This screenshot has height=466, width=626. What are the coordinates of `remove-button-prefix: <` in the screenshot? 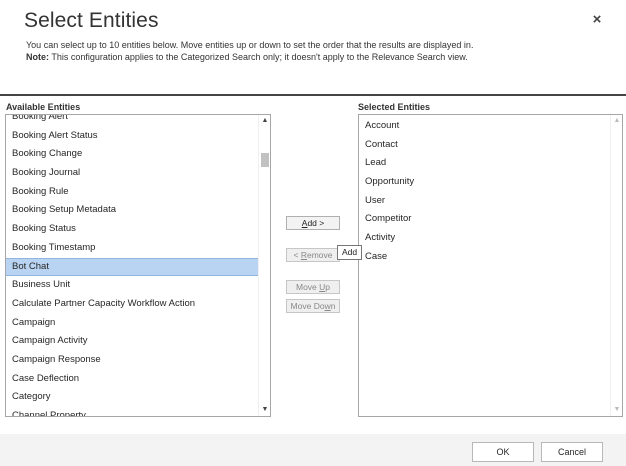 It's located at (297, 255).